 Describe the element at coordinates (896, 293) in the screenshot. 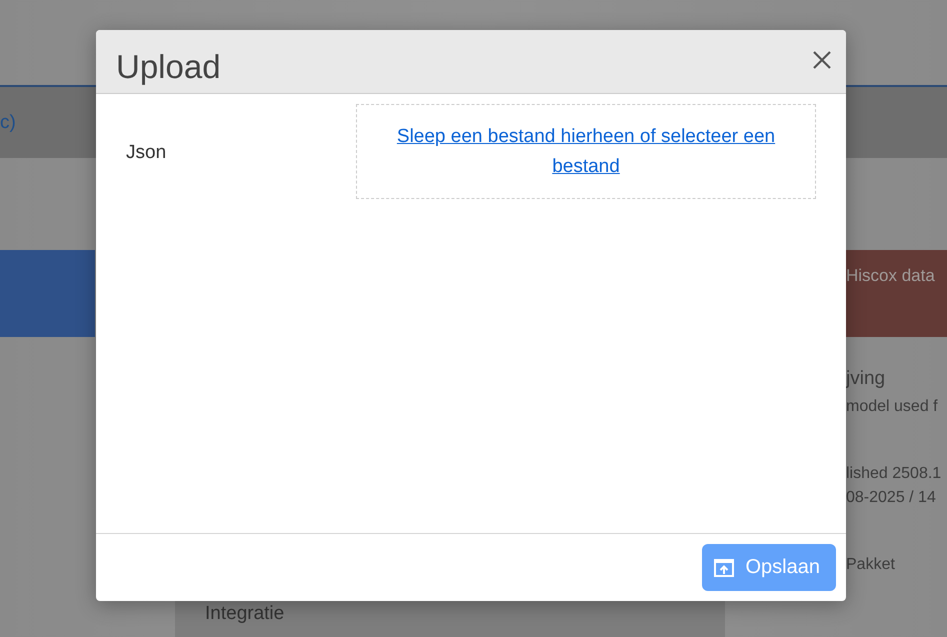

I see `panel-header: Hiscox data` at that location.